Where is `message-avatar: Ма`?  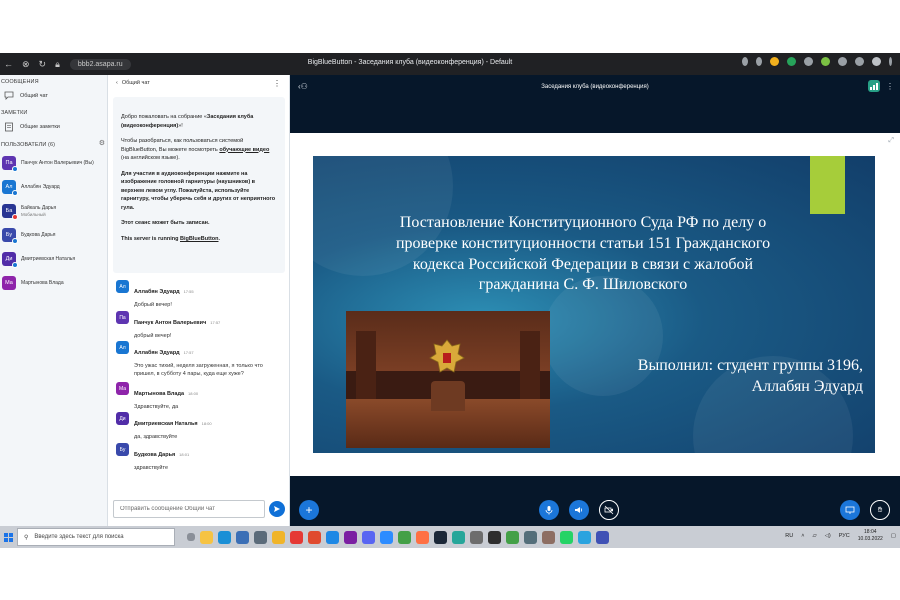
message-avatar: Ма is located at coordinates (122, 388).